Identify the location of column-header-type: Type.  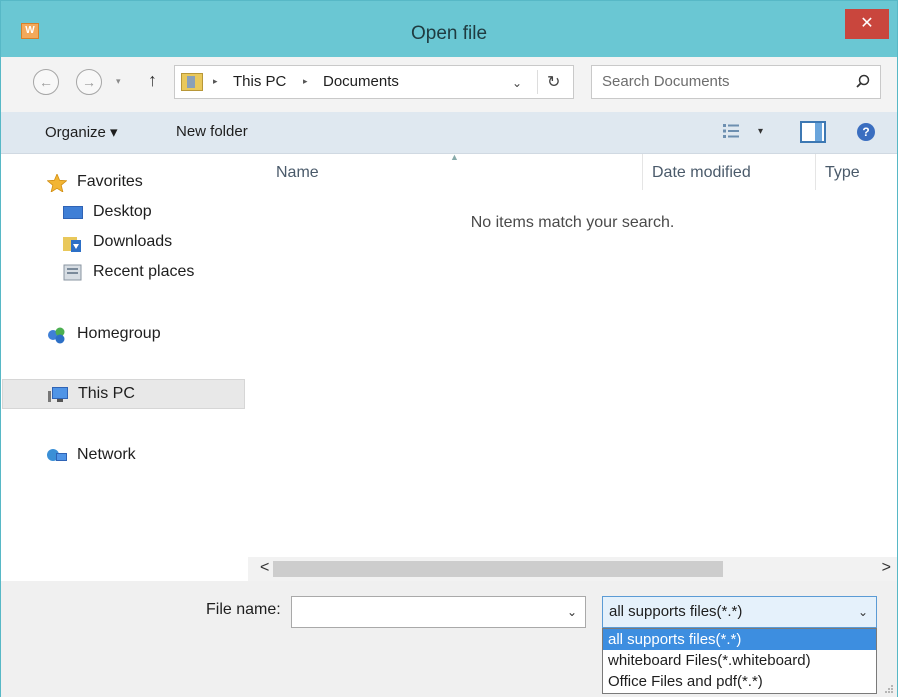
(842, 173).